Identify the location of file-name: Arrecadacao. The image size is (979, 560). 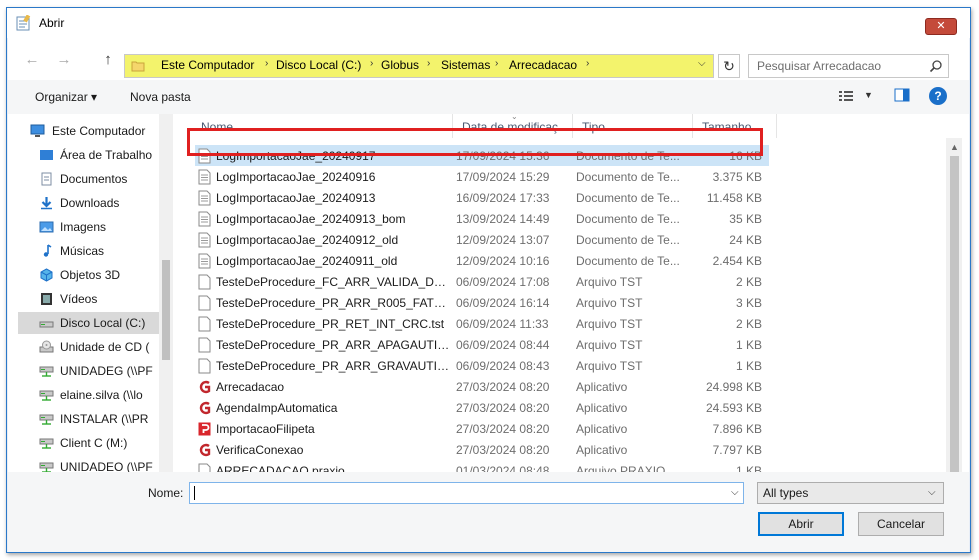
(250, 387).